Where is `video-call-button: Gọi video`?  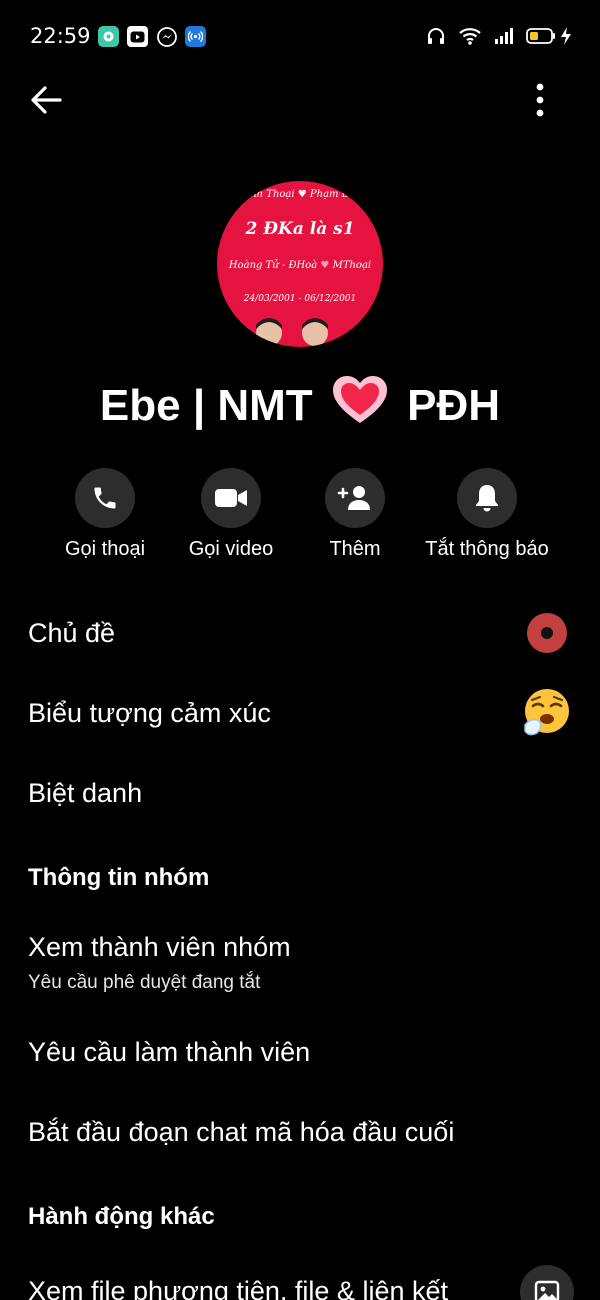
video-call-button: Gọi video is located at coordinates (231, 514).